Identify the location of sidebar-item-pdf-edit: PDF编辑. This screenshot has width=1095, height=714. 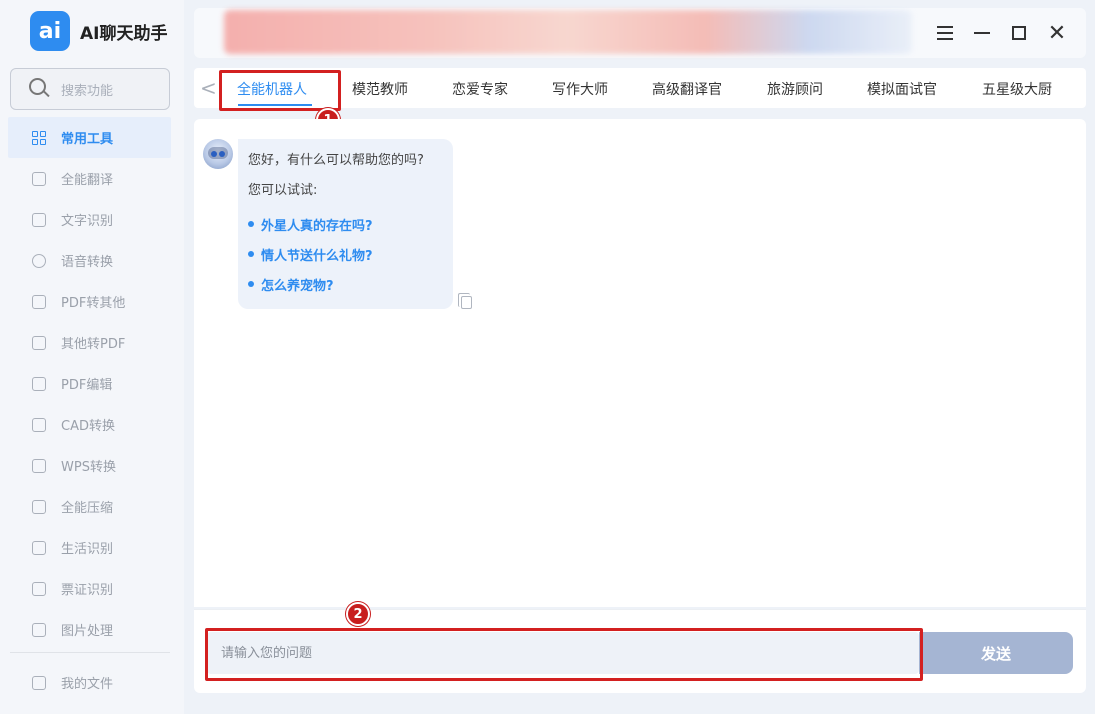
(89, 383).